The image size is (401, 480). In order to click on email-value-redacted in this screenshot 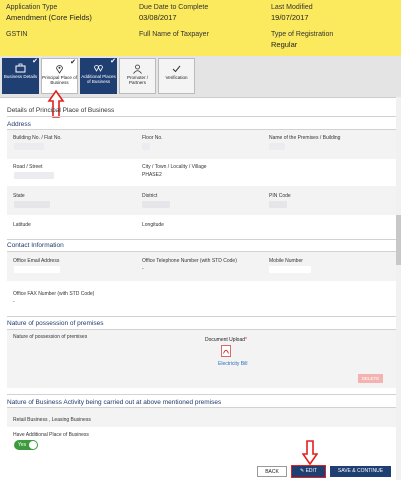, I will do `click(37, 269)`.